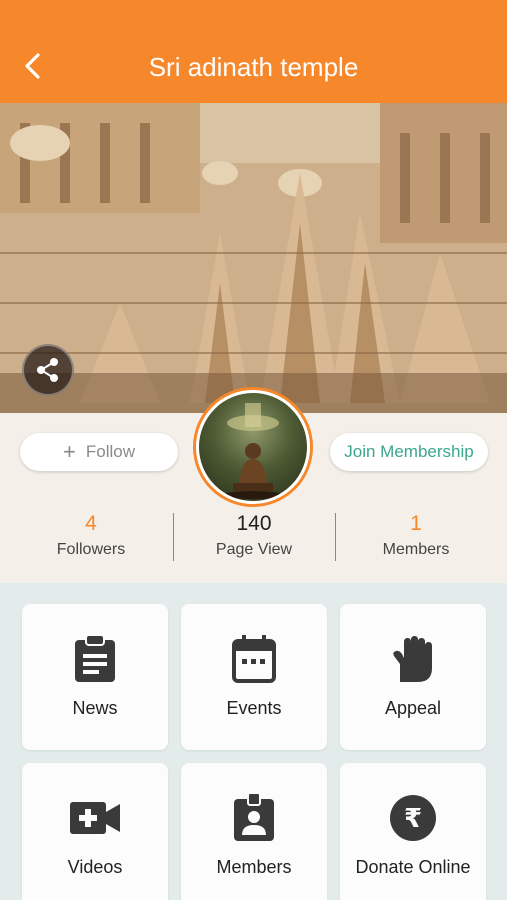 This screenshot has width=507, height=900. What do you see at coordinates (110, 451) in the screenshot?
I see `follow-label: Follow` at bounding box center [110, 451].